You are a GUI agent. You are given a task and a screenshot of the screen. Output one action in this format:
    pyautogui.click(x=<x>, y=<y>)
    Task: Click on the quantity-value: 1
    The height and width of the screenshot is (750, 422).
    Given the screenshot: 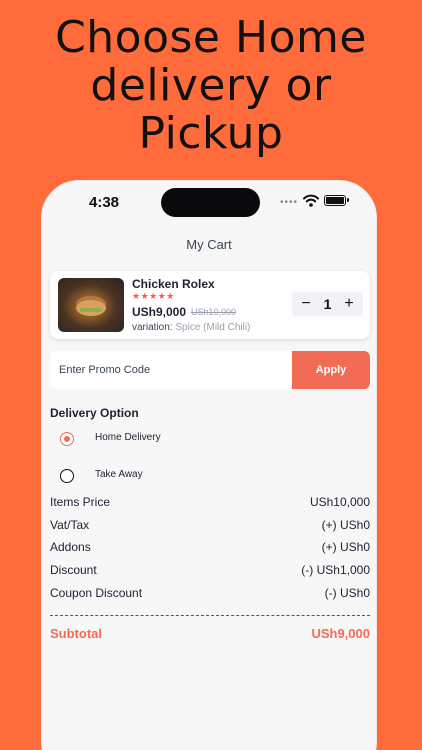 What is the action you would take?
    pyautogui.click(x=327, y=304)
    